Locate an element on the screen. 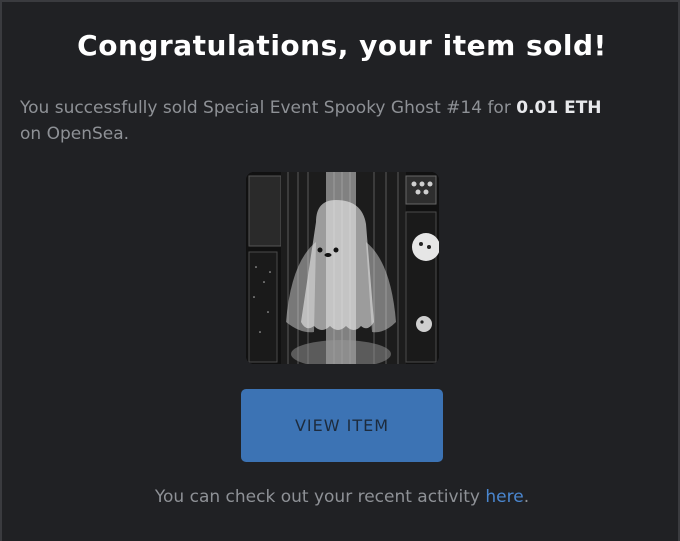 The image size is (680, 541). activity-footer-text: You can check out your recent activity is located at coordinates (320, 497).